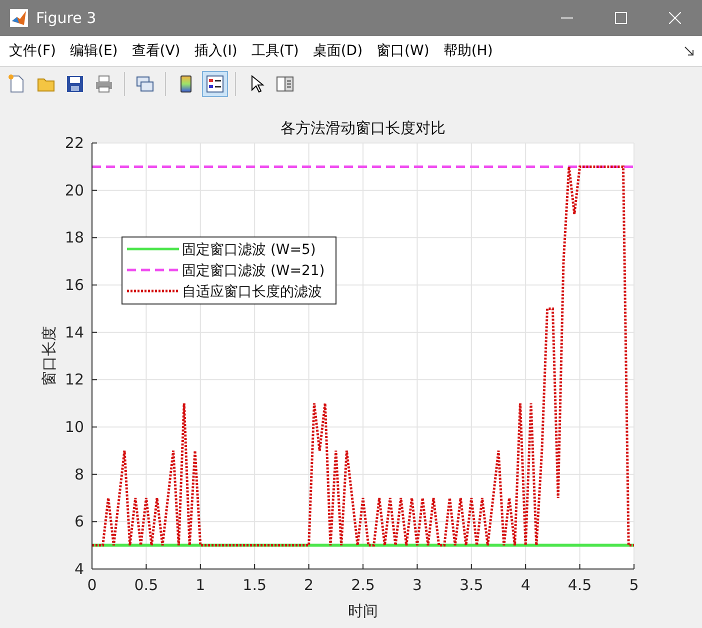 This screenshot has width=702, height=628. What do you see at coordinates (104, 84) in the screenshot?
I see `printer-icon` at bounding box center [104, 84].